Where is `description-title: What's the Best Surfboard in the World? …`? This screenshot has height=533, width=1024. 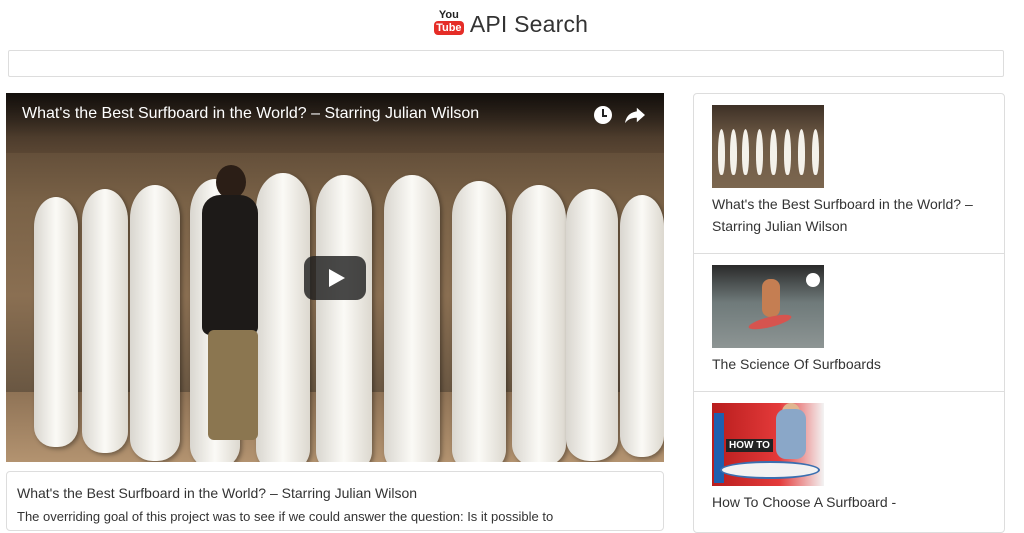
description-title: What's the Best Surfboard in the World? … is located at coordinates (217, 493).